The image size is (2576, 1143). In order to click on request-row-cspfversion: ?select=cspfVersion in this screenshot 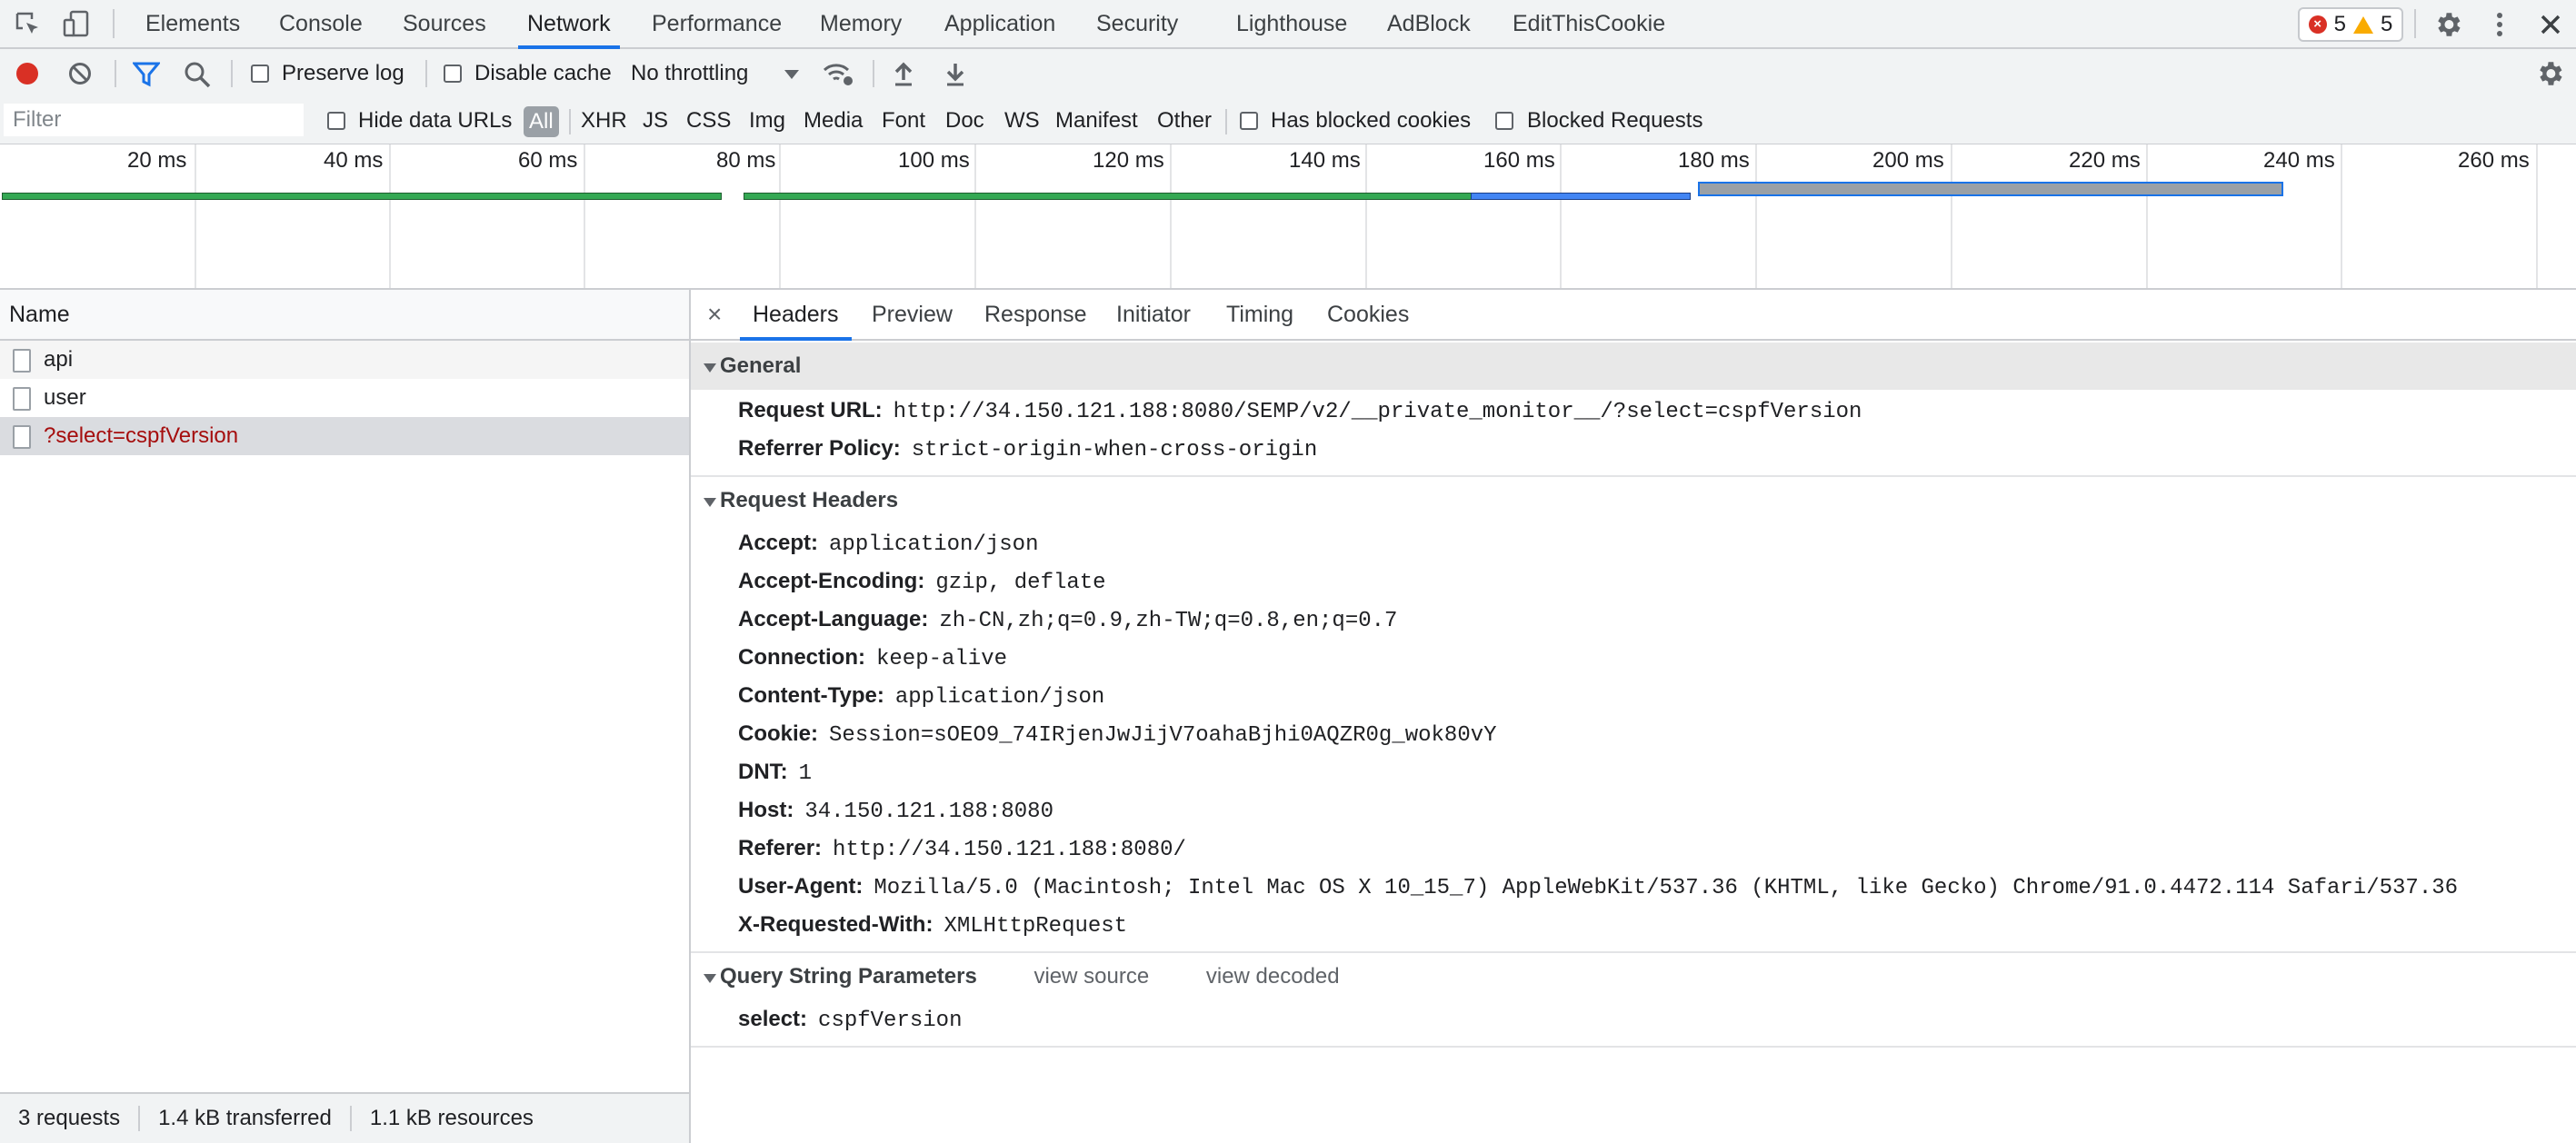, I will do `click(344, 436)`.